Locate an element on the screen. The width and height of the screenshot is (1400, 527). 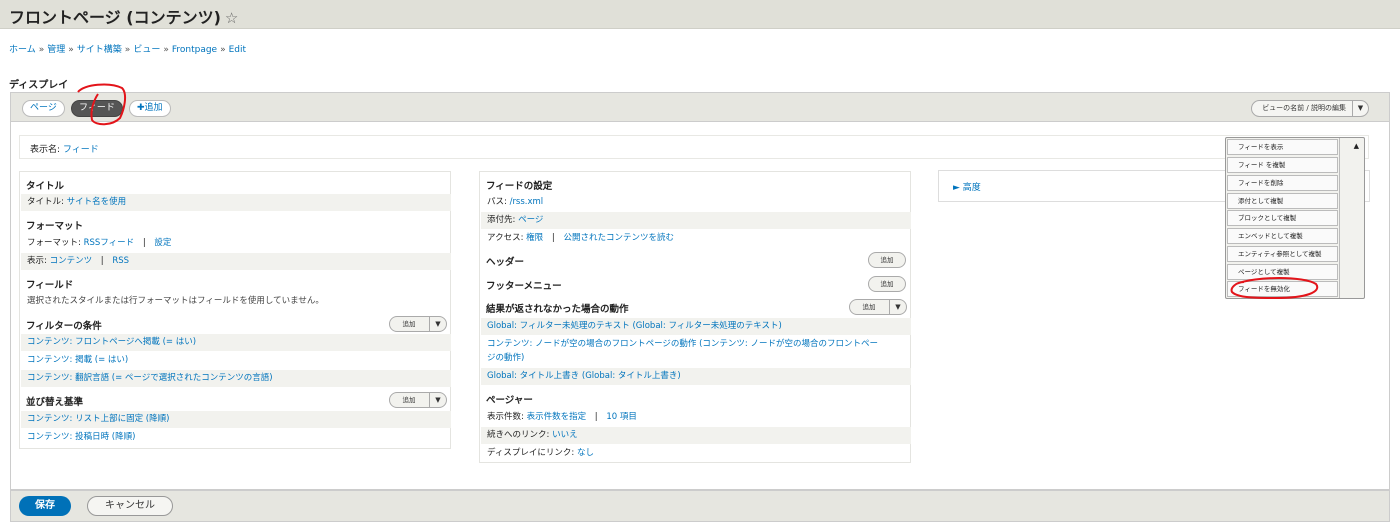
add-sort-button: 追加 ▼ is located at coordinates (418, 400).